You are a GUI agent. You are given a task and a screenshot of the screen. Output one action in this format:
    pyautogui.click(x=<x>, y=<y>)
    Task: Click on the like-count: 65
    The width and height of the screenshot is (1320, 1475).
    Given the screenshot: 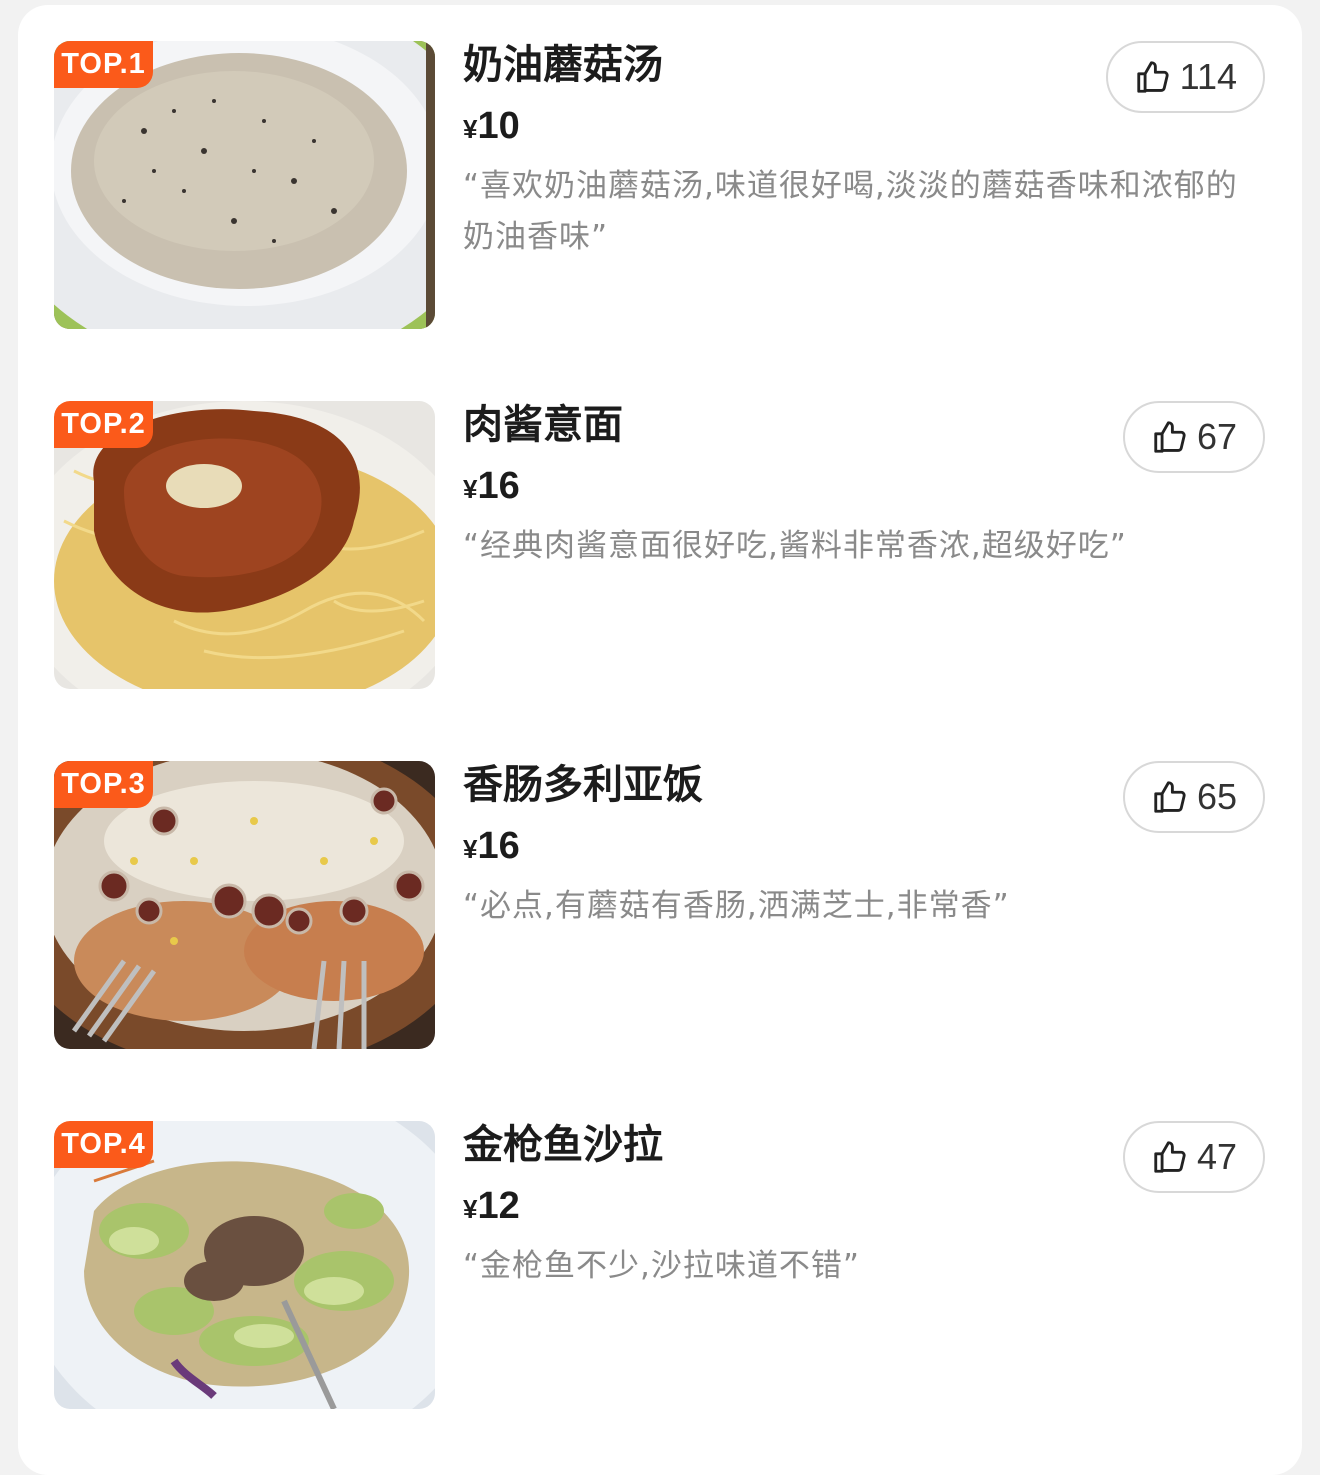 What is the action you would take?
    pyautogui.click(x=1216, y=796)
    